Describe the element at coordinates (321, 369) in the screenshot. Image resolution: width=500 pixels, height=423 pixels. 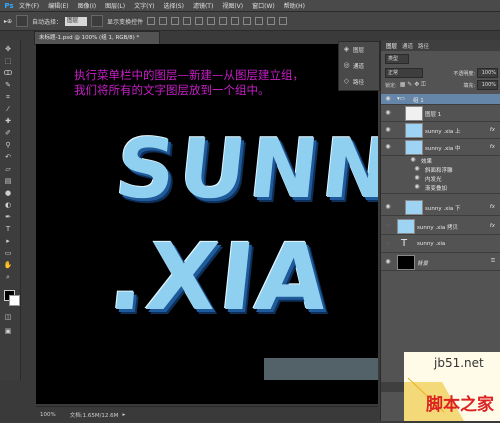
I see `overlay-bar` at that location.